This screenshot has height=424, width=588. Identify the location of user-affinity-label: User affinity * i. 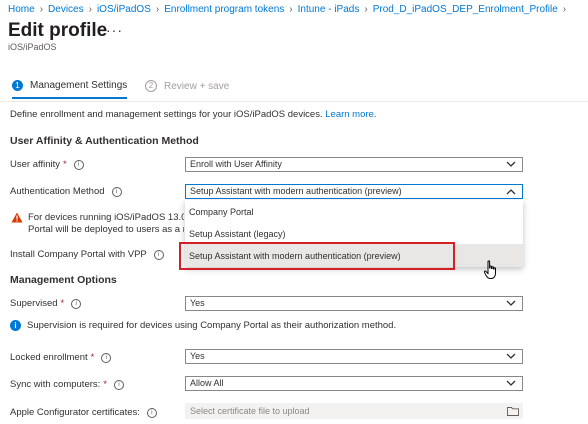
(47, 164).